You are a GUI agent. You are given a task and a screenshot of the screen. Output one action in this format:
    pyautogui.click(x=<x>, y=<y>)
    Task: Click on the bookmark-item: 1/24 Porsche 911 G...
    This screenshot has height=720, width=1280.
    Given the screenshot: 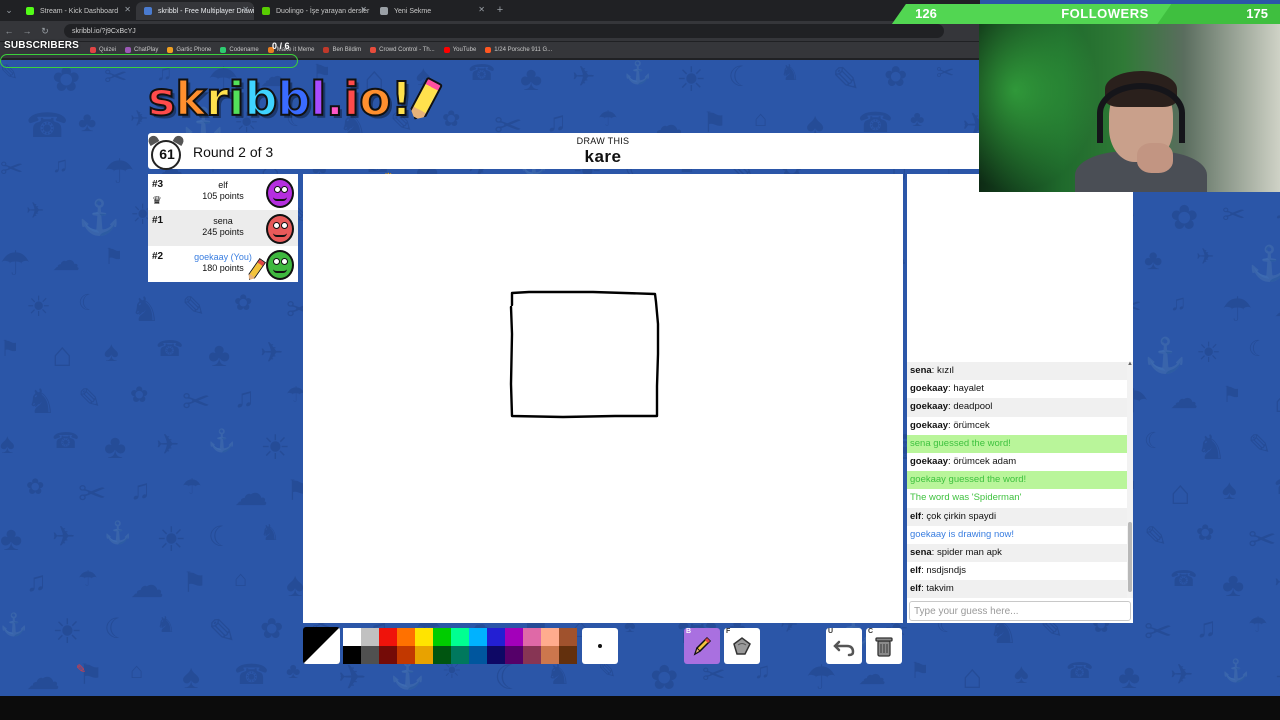 What is the action you would take?
    pyautogui.click(x=518, y=50)
    